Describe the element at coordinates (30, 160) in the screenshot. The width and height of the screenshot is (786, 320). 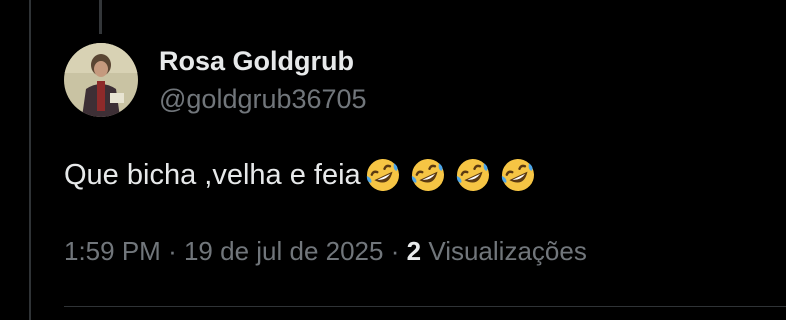
I see `left-border` at that location.